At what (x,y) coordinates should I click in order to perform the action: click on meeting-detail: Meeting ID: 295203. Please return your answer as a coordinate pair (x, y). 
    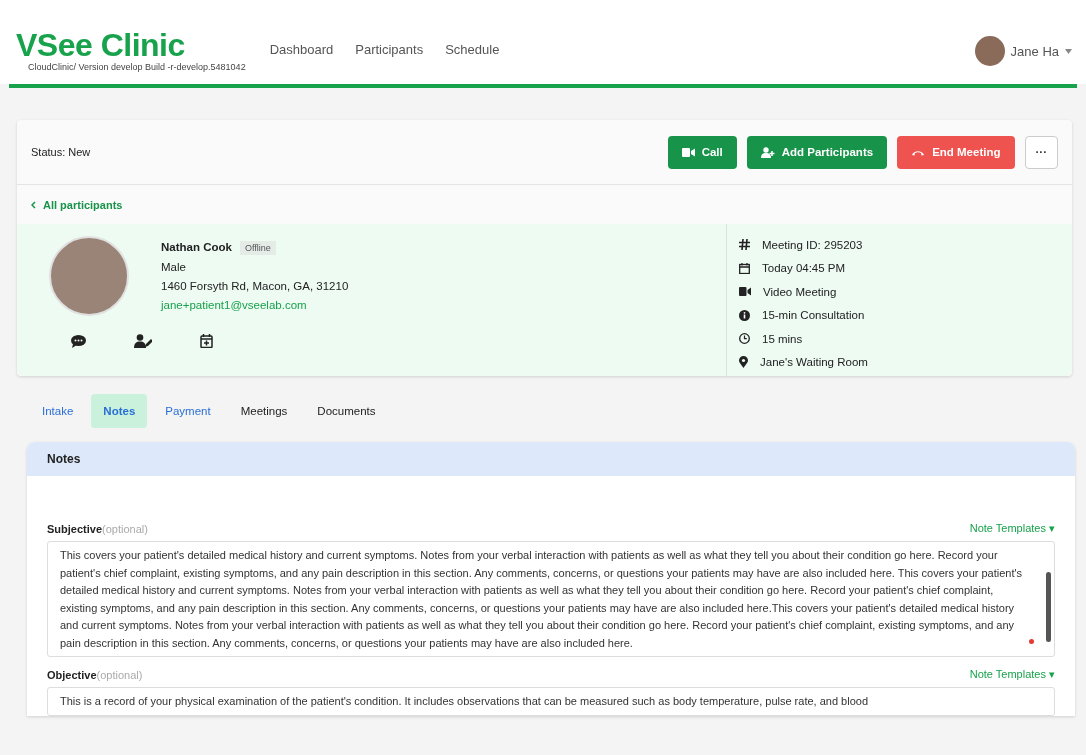
    Looking at the image, I should click on (812, 244).